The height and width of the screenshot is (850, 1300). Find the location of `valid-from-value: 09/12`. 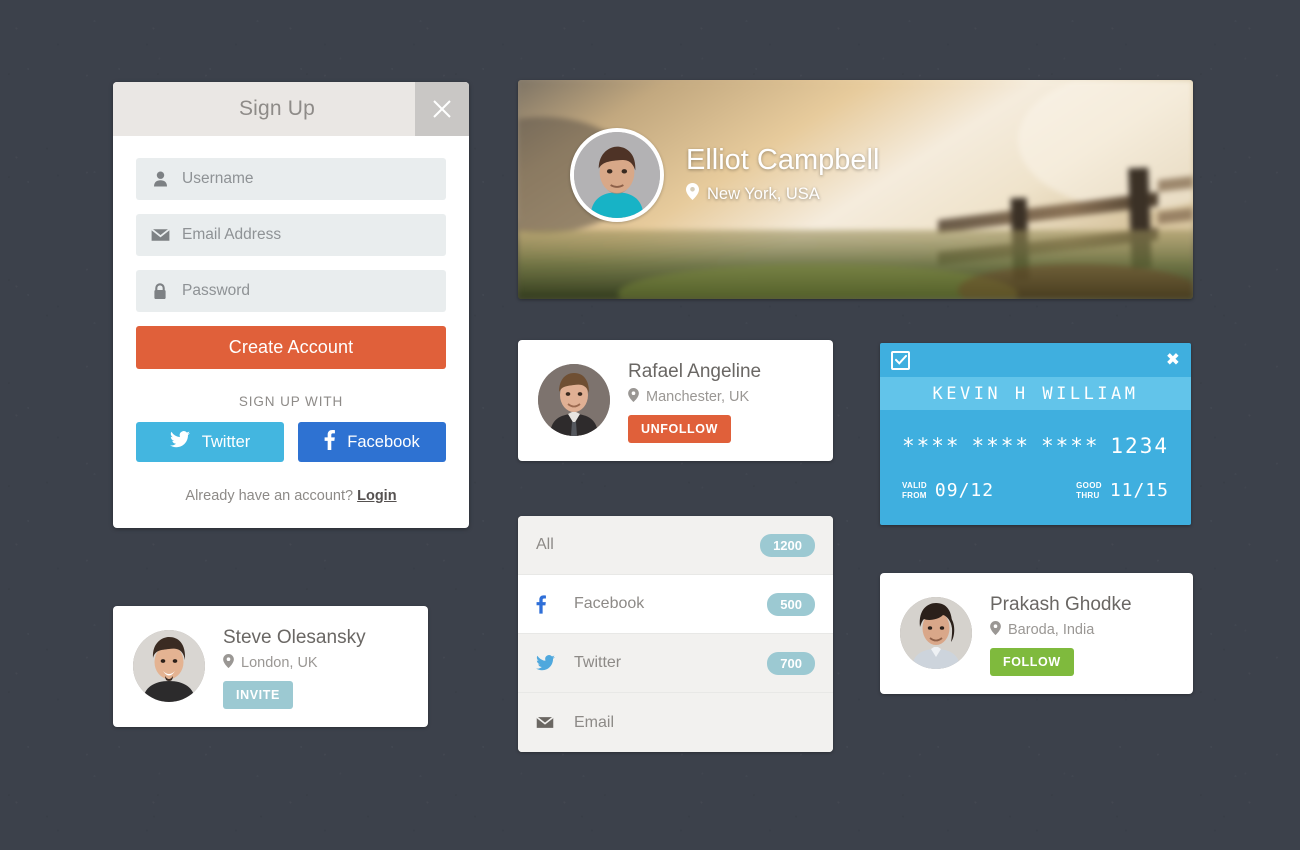

valid-from-value: 09/12 is located at coordinates (964, 490).